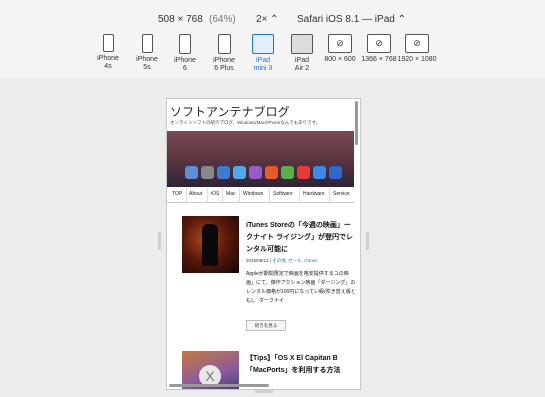 This screenshot has height=397, width=545. What do you see at coordinates (253, 194) in the screenshot?
I see `nav-item-windows: Windows` at bounding box center [253, 194].